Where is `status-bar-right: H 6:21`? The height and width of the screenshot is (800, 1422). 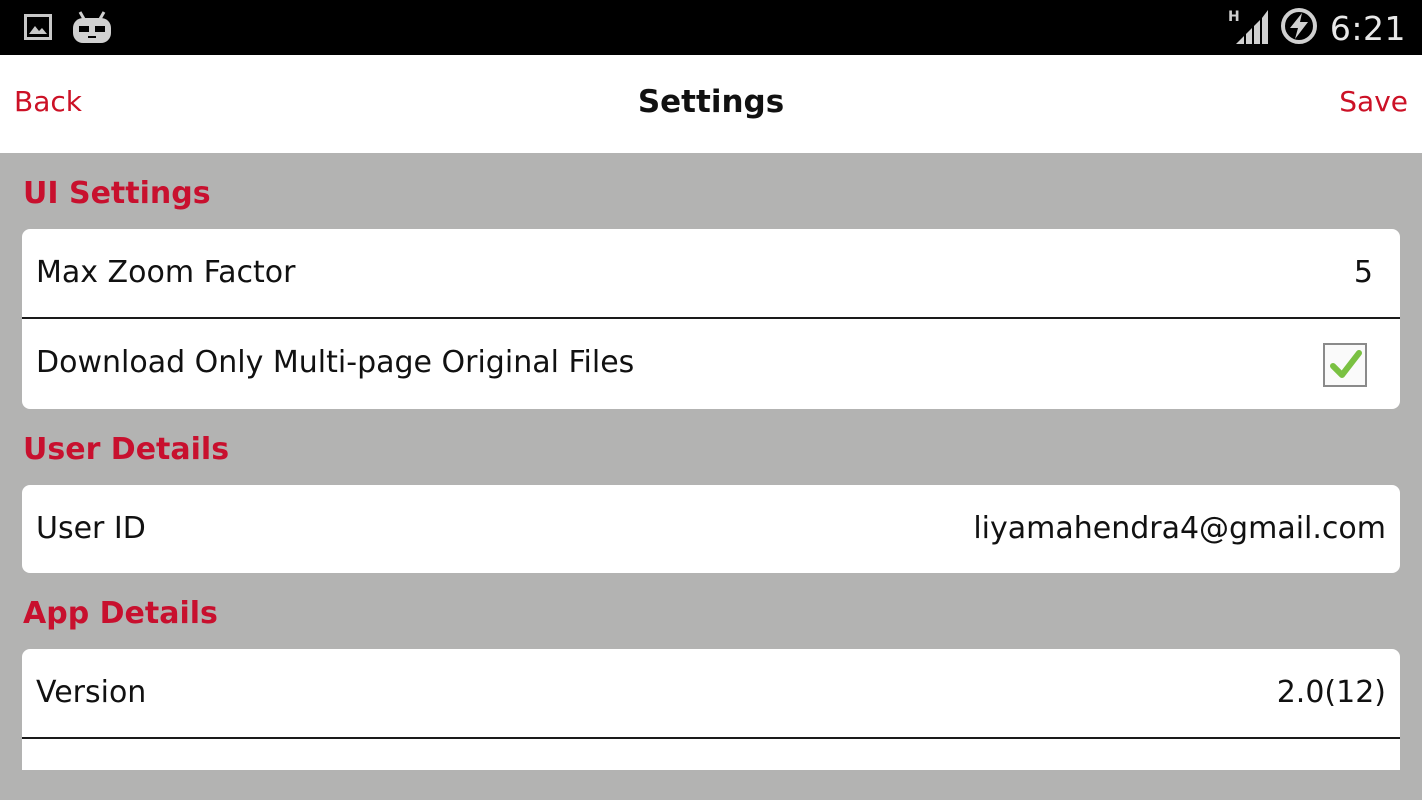 status-bar-right: H 6:21 is located at coordinates (1317, 28).